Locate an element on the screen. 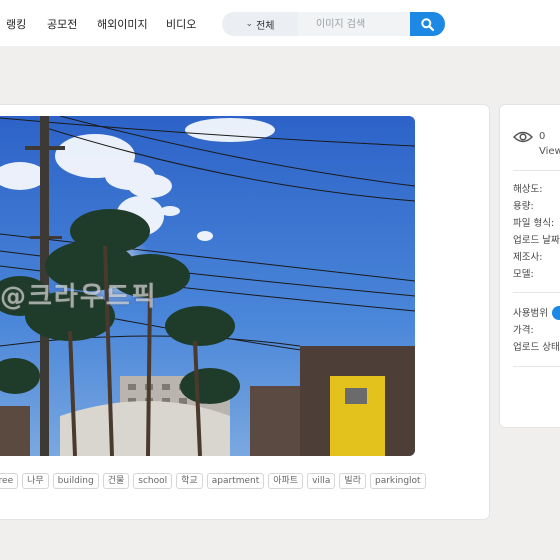 This screenshot has width=560, height=560. eye-icon is located at coordinates (523, 137).